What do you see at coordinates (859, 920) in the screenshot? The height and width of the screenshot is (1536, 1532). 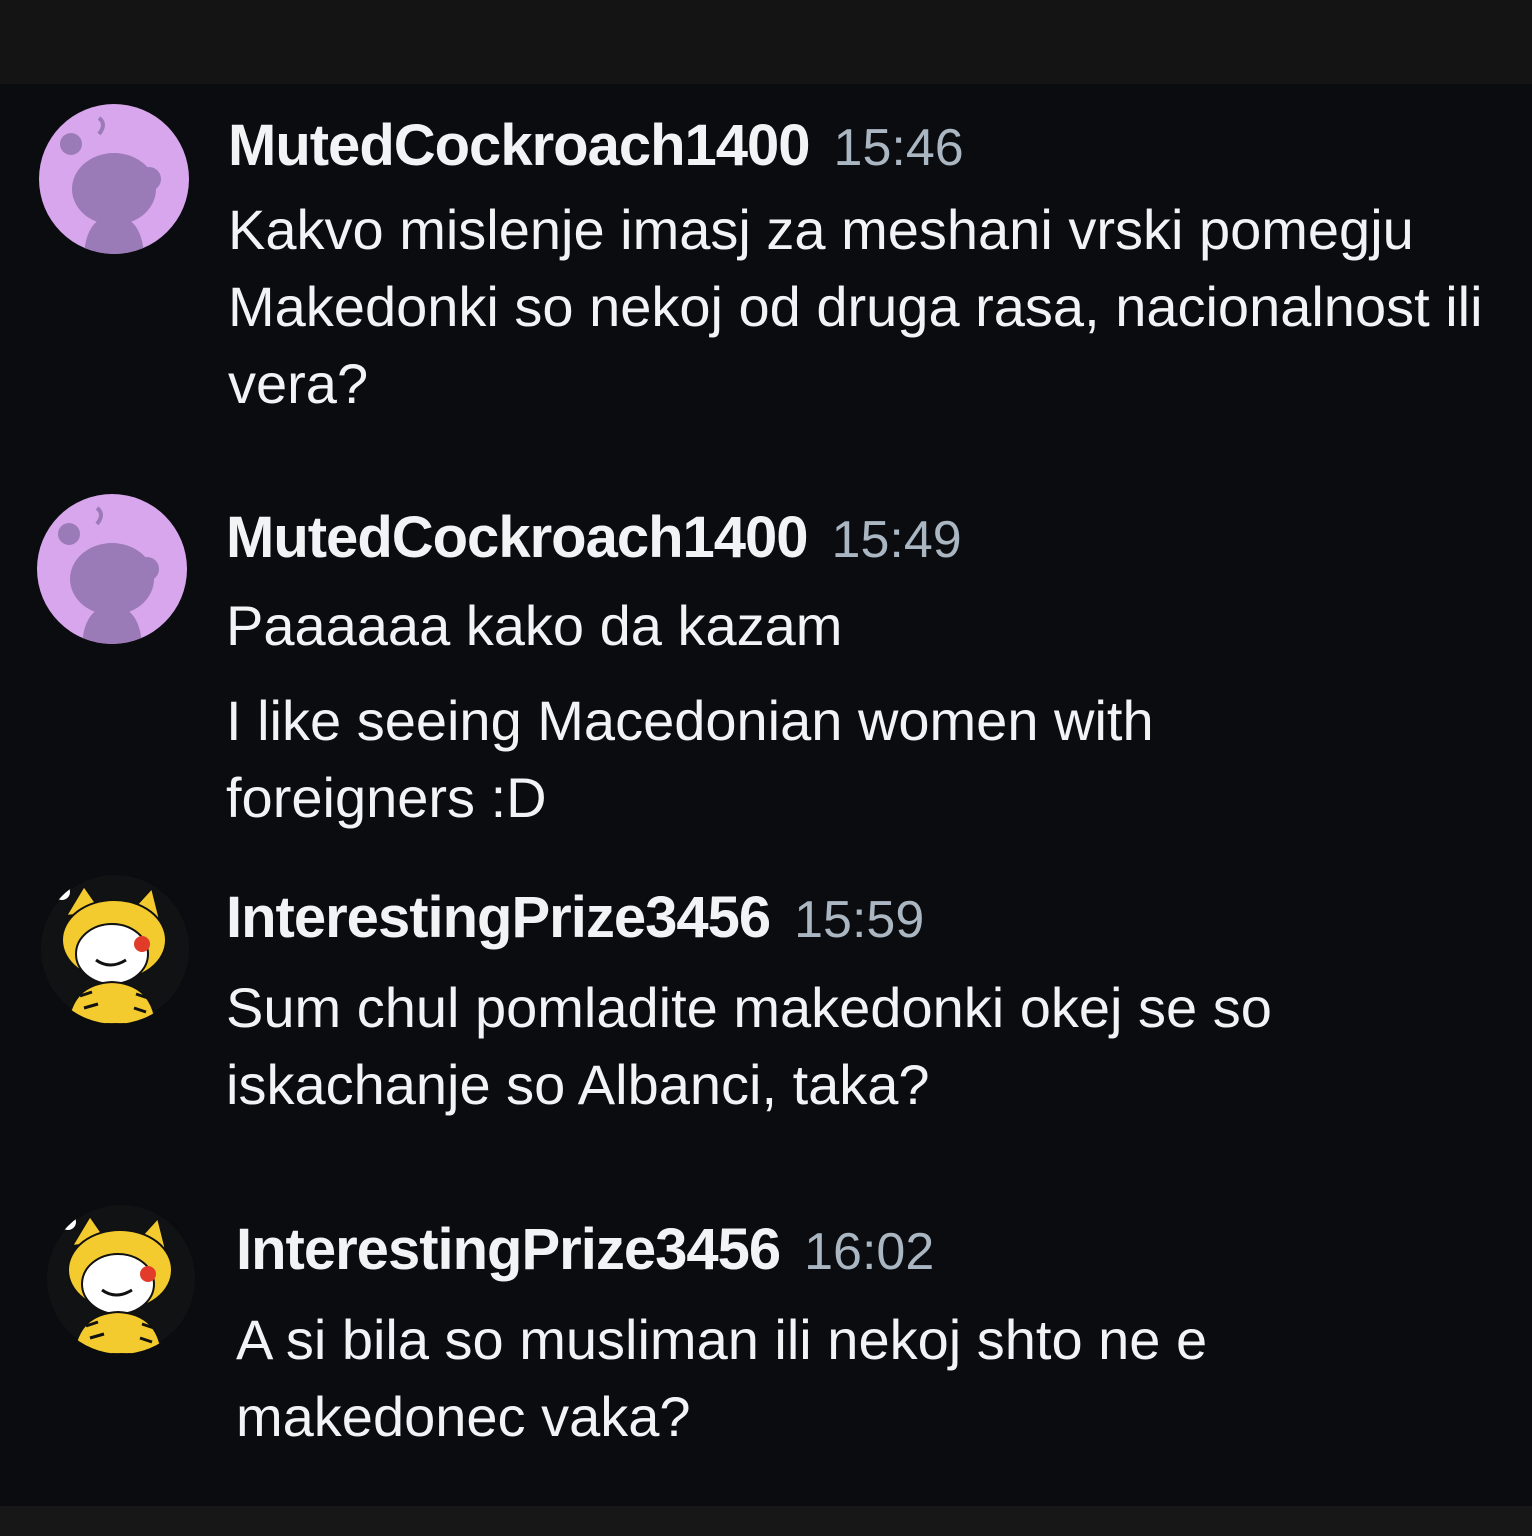 I see `timestamp: 15:59` at bounding box center [859, 920].